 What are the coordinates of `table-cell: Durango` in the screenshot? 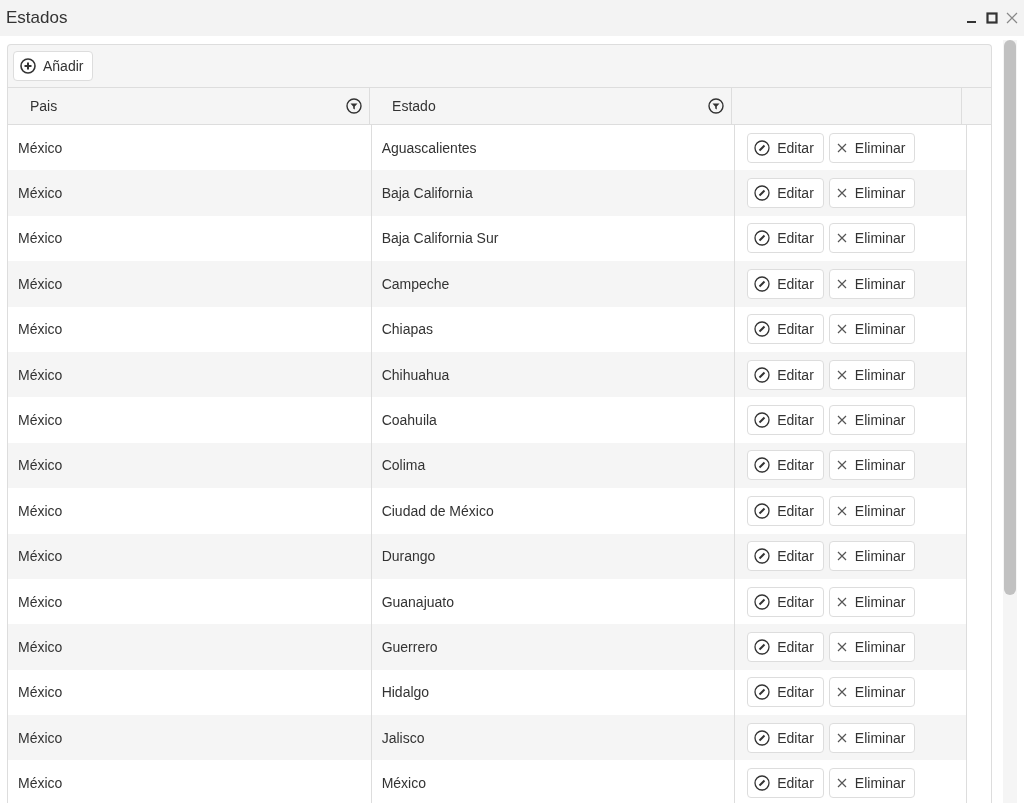 It's located at (553, 556).